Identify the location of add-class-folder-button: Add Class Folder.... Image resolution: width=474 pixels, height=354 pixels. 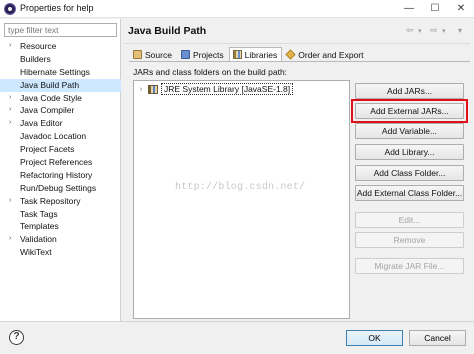
(409, 173).